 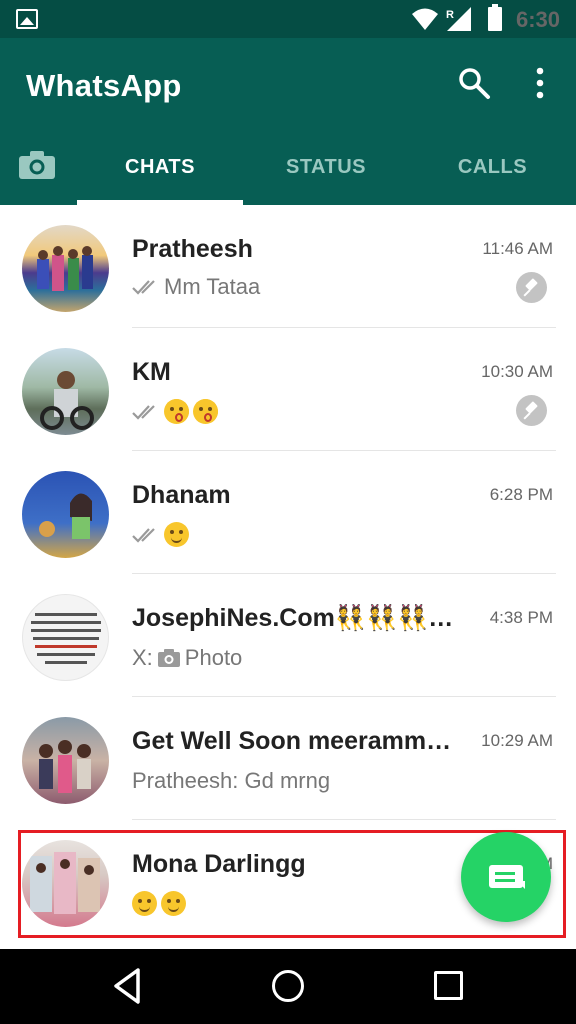 What do you see at coordinates (517, 740) in the screenshot?
I see `chat-time: 10:29 AM` at bounding box center [517, 740].